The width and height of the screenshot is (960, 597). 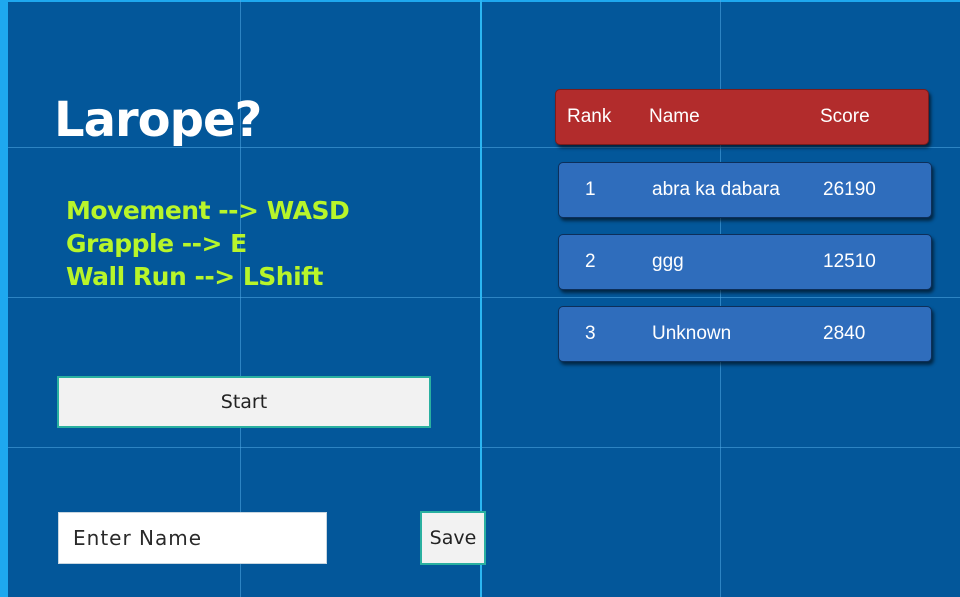 What do you see at coordinates (244, 402) in the screenshot?
I see `start-button: Start` at bounding box center [244, 402].